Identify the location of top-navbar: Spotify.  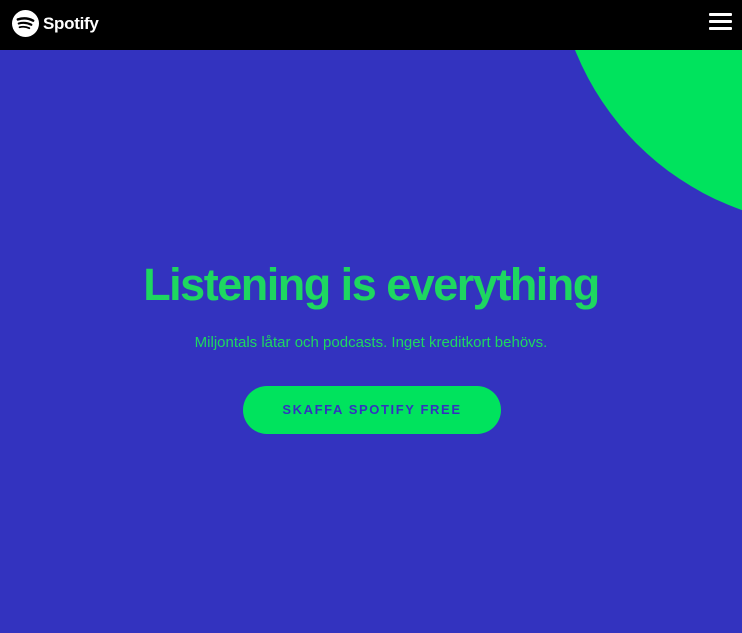
(371, 25).